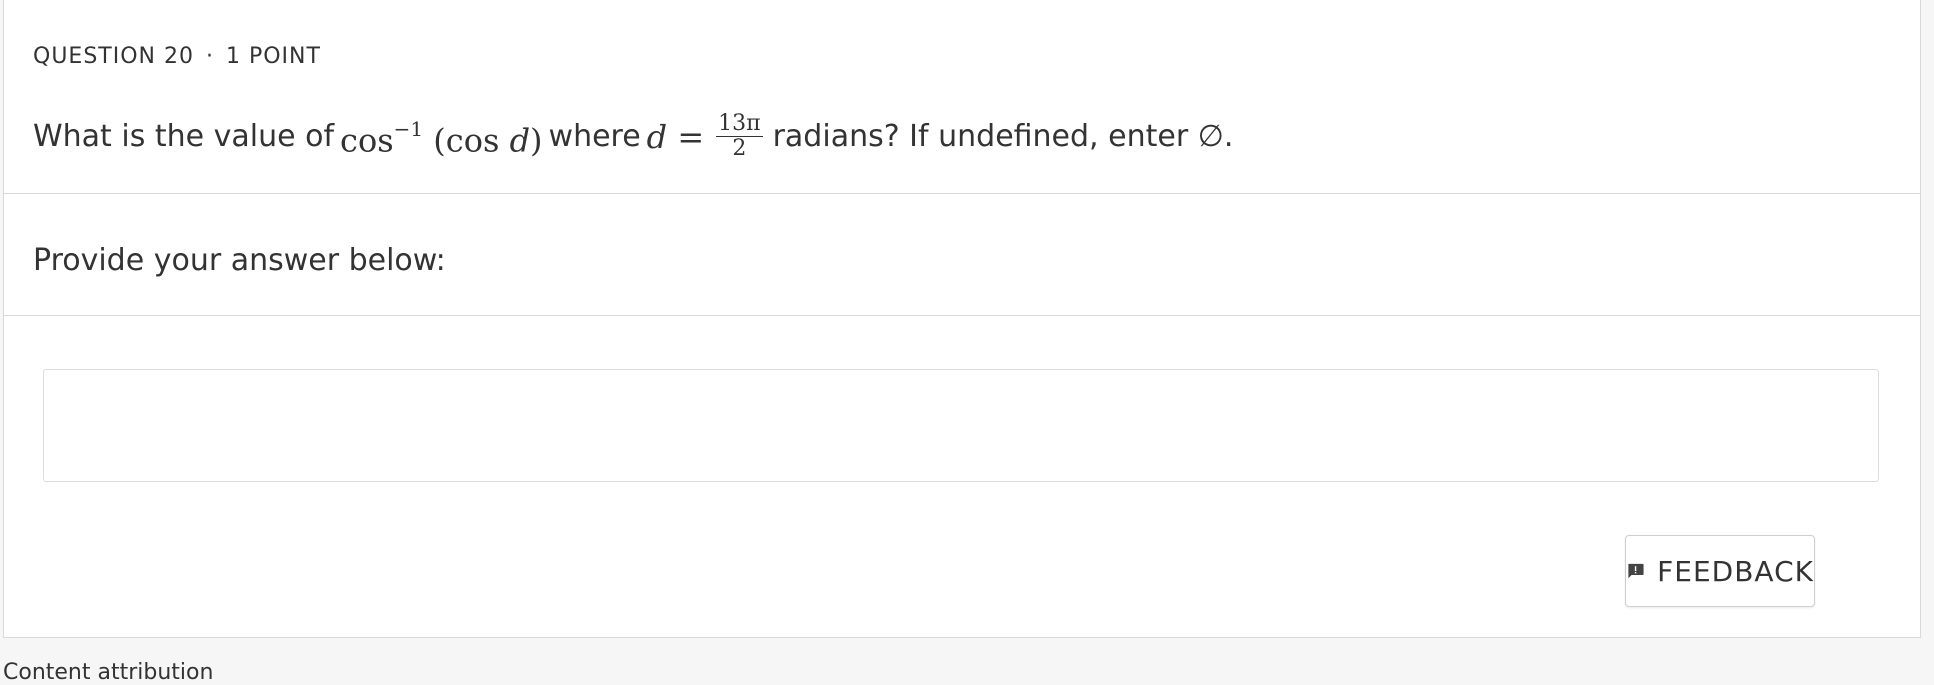 The width and height of the screenshot is (1934, 685). I want to click on question-meta: QUESTION 20 · 1 POINT, so click(177, 56).